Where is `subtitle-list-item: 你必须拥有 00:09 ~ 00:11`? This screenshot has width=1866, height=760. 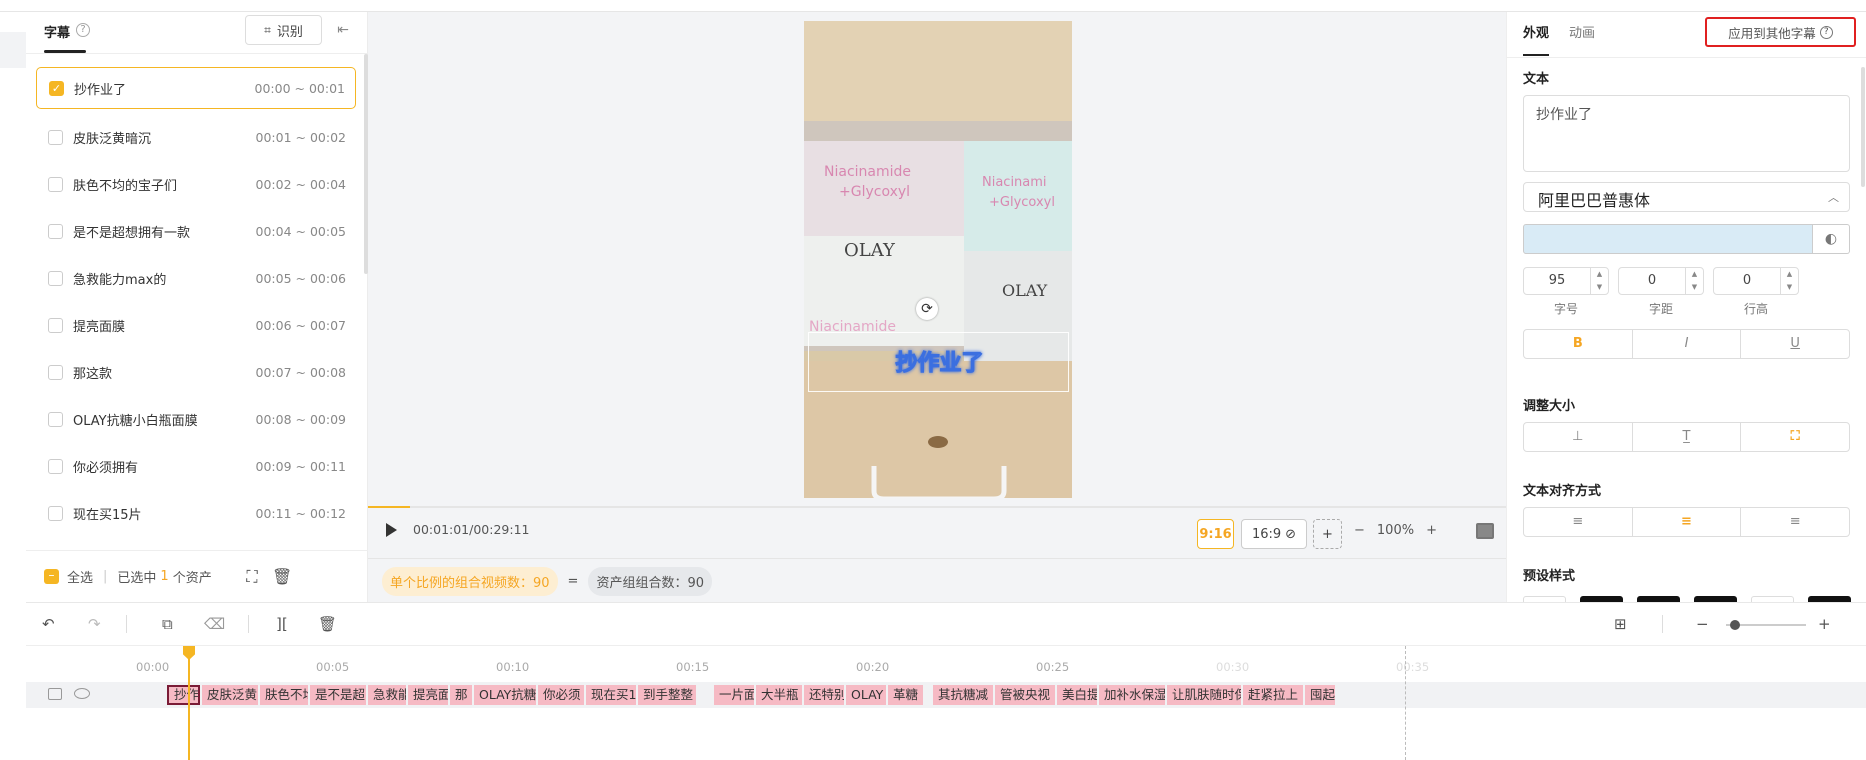 subtitle-list-item: 你必须拥有 00:09 ~ 00:11 is located at coordinates (196, 466).